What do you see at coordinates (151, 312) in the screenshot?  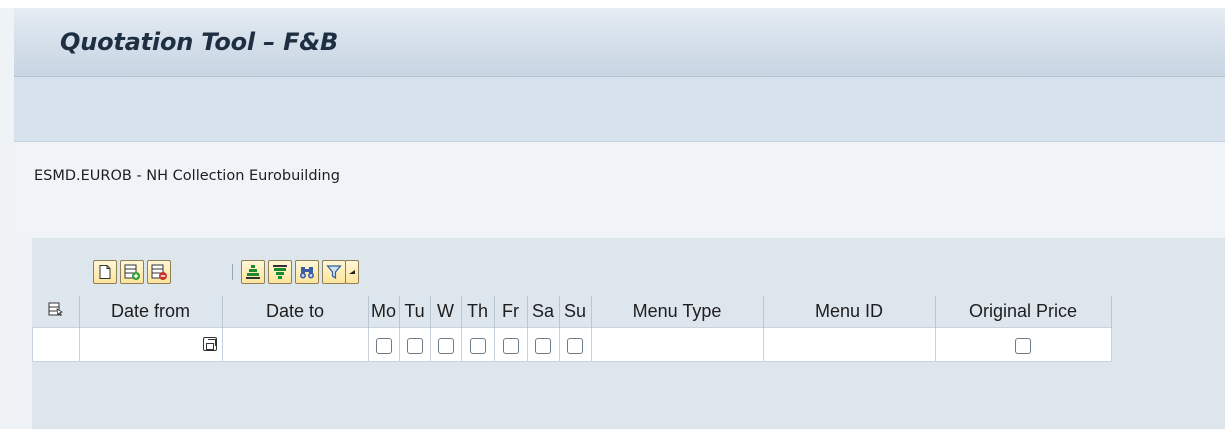 I see `col-header-date-from: Date from` at bounding box center [151, 312].